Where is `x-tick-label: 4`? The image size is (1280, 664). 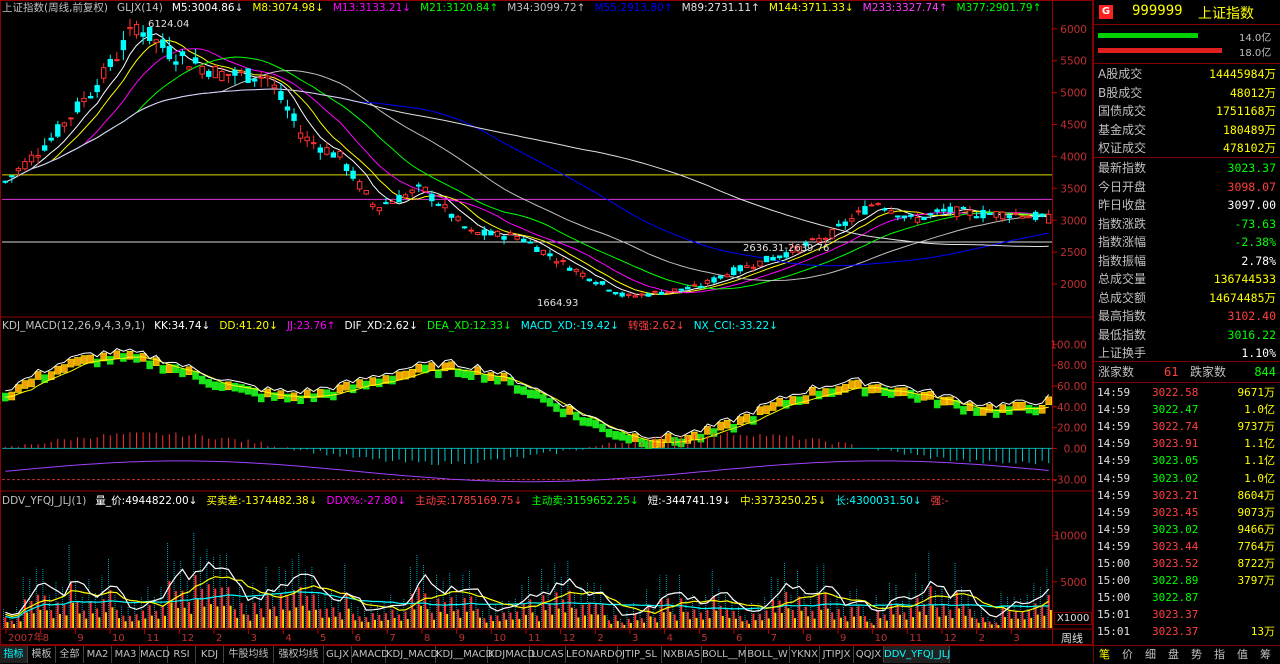
x-tick-label: 4 is located at coordinates (670, 638).